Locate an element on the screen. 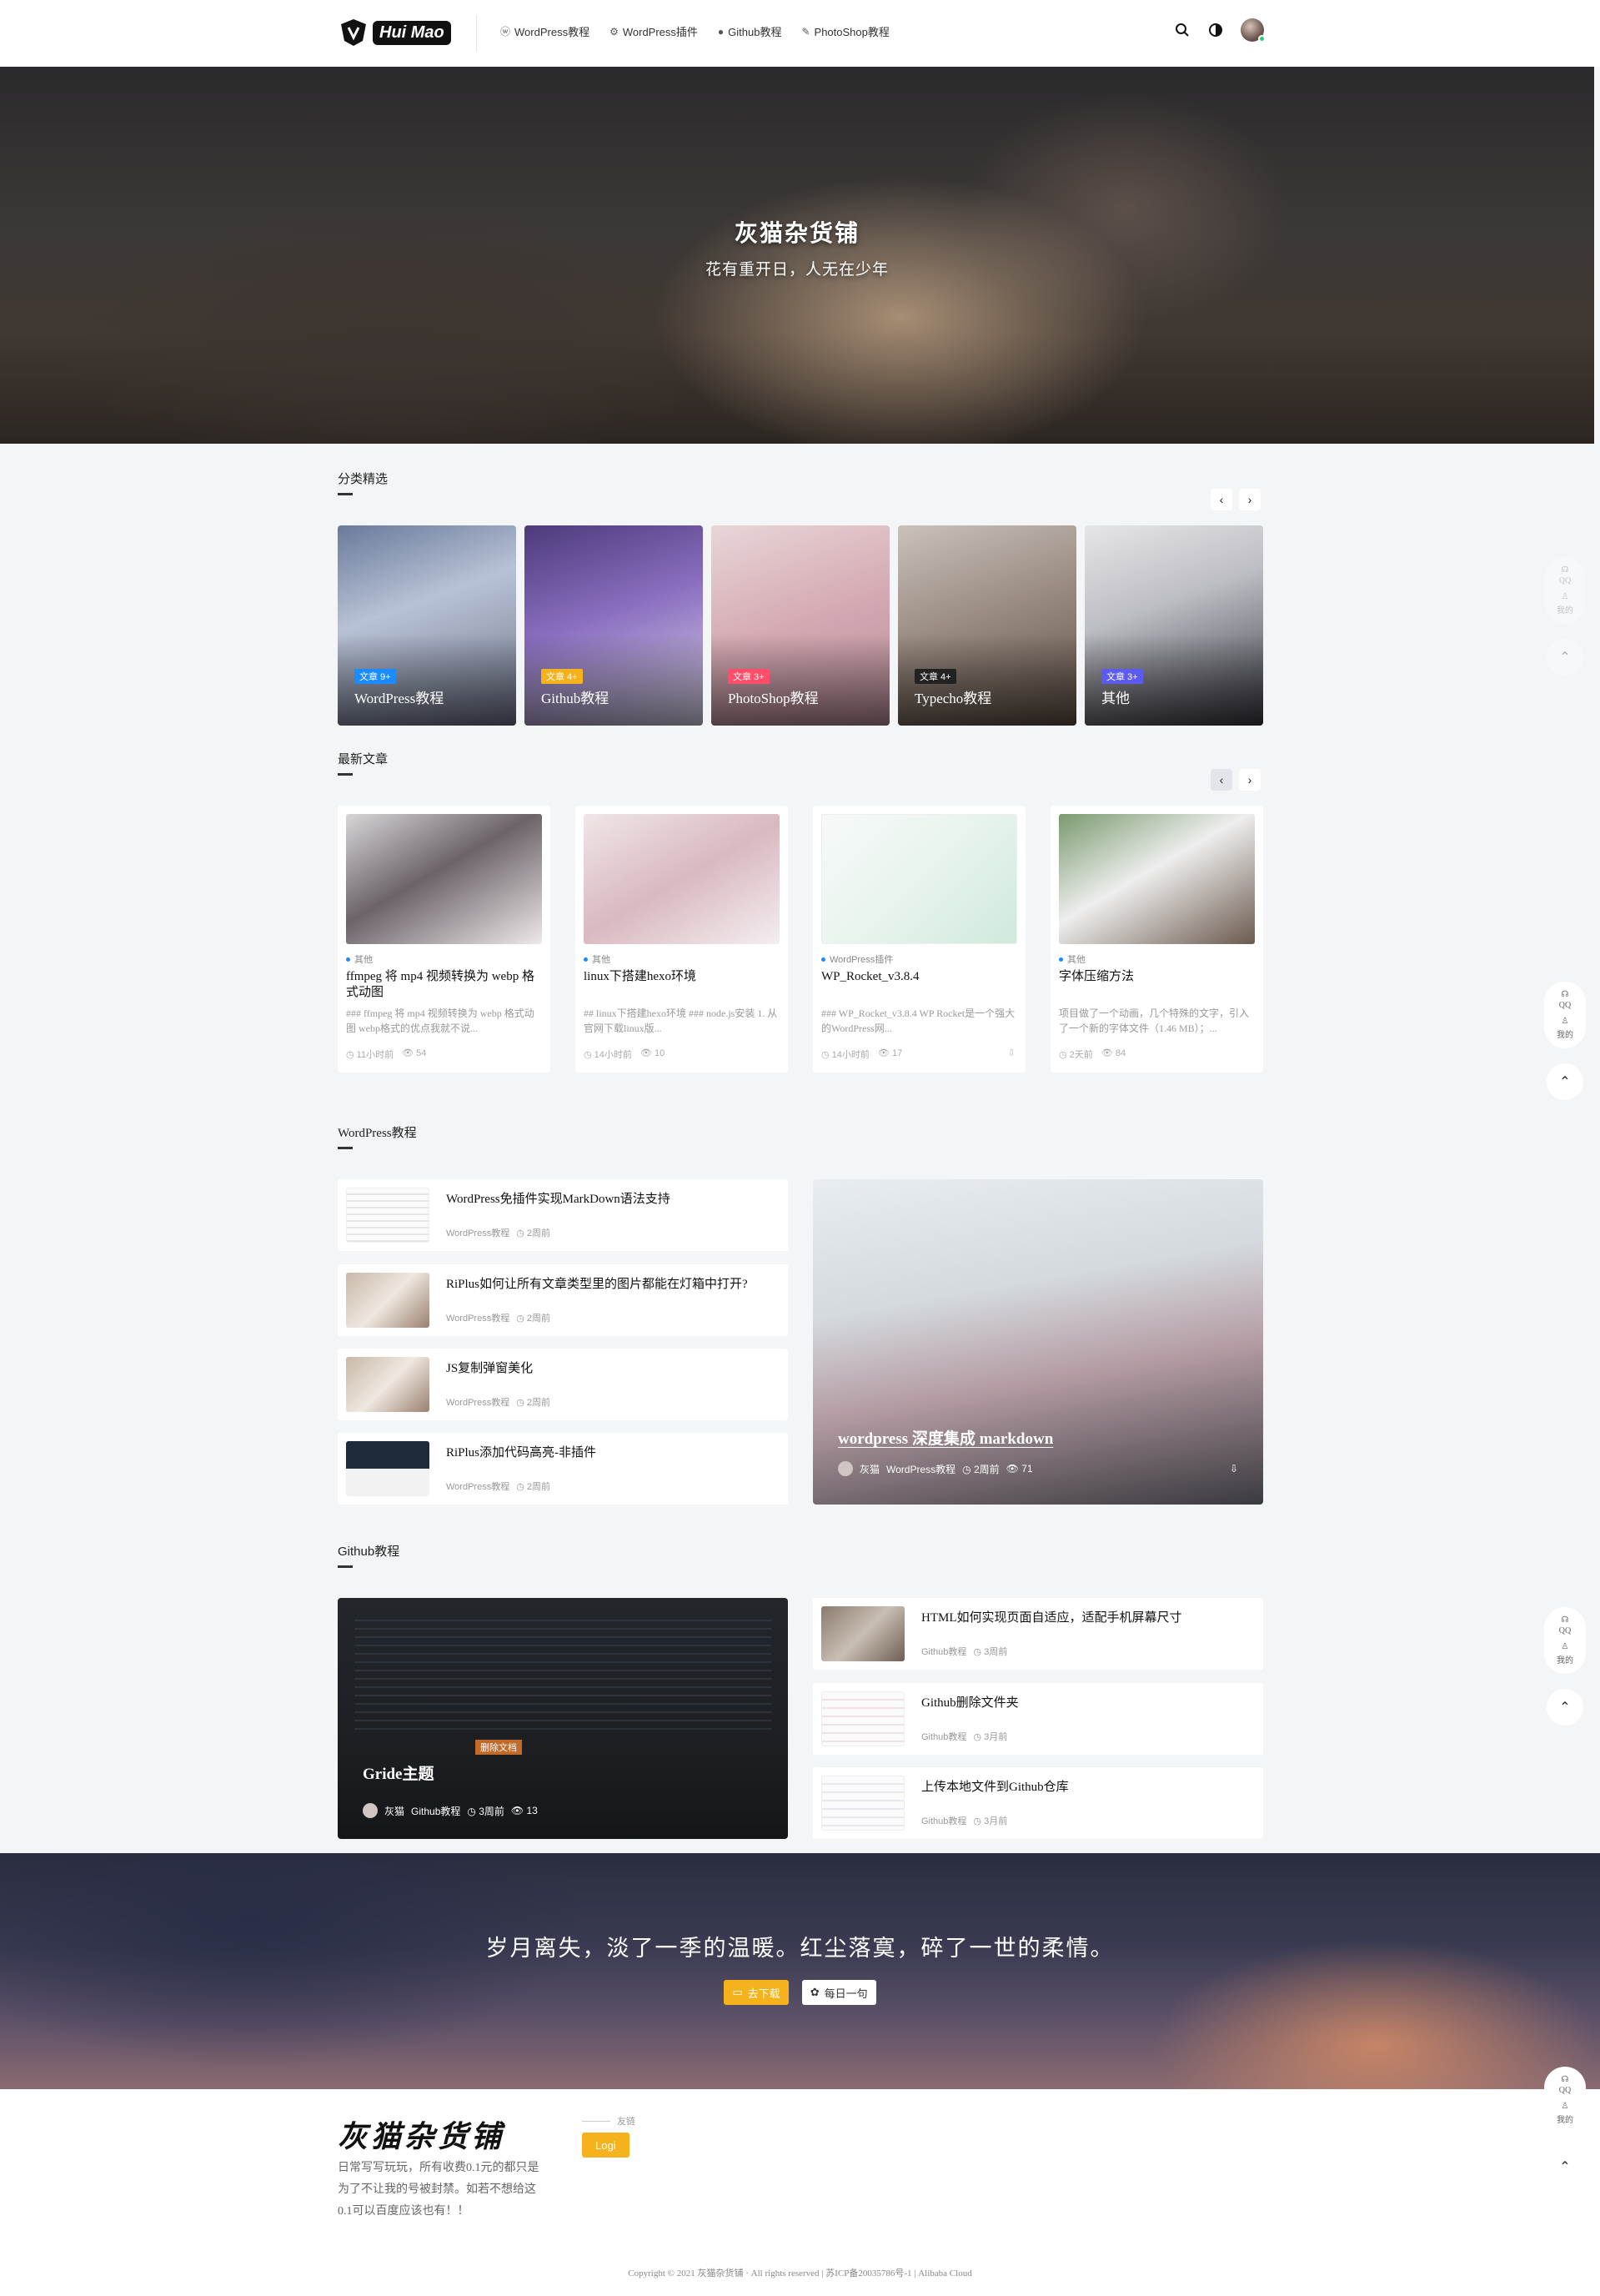 The height and width of the screenshot is (2296, 1600). list-item: JS复制弹窗美化 WordPress教程 ◷ 2周前 is located at coordinates (563, 1384).